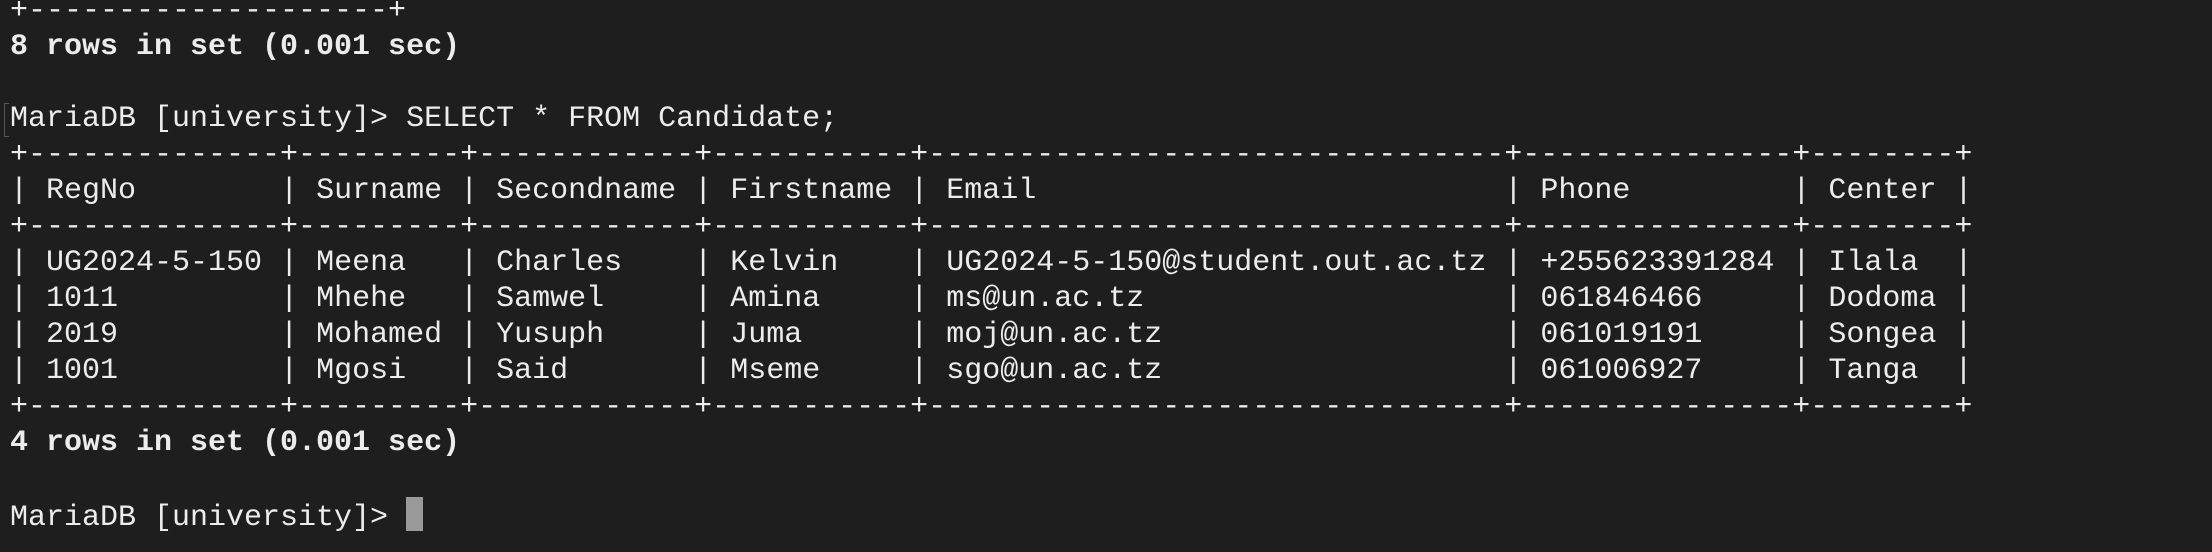 Image resolution: width=2212 pixels, height=552 pixels. Describe the element at coordinates (1882, 191) in the screenshot. I see `column-header: Center` at that location.